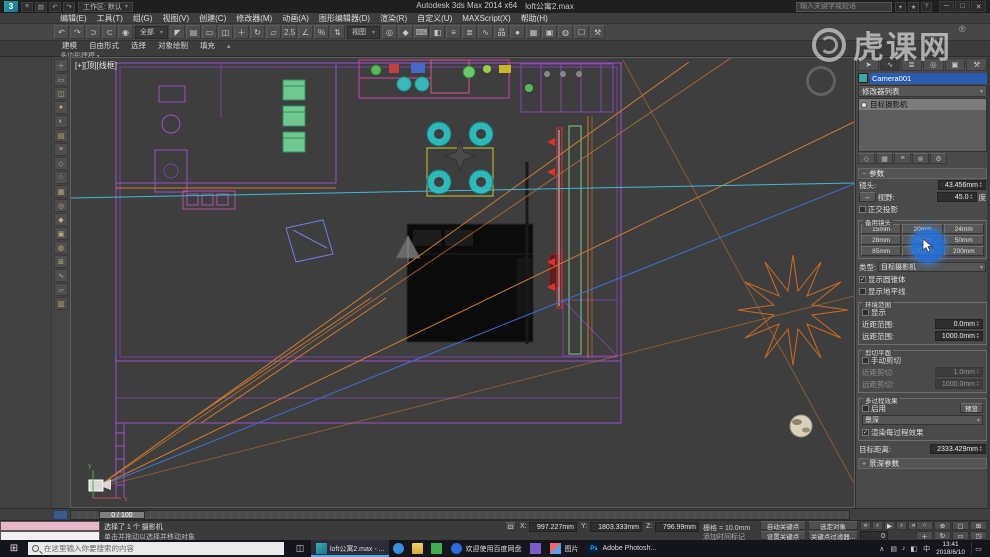  Describe the element at coordinates (295, 18) in the screenshot. I see `menu-item: 动画(A)` at that location.